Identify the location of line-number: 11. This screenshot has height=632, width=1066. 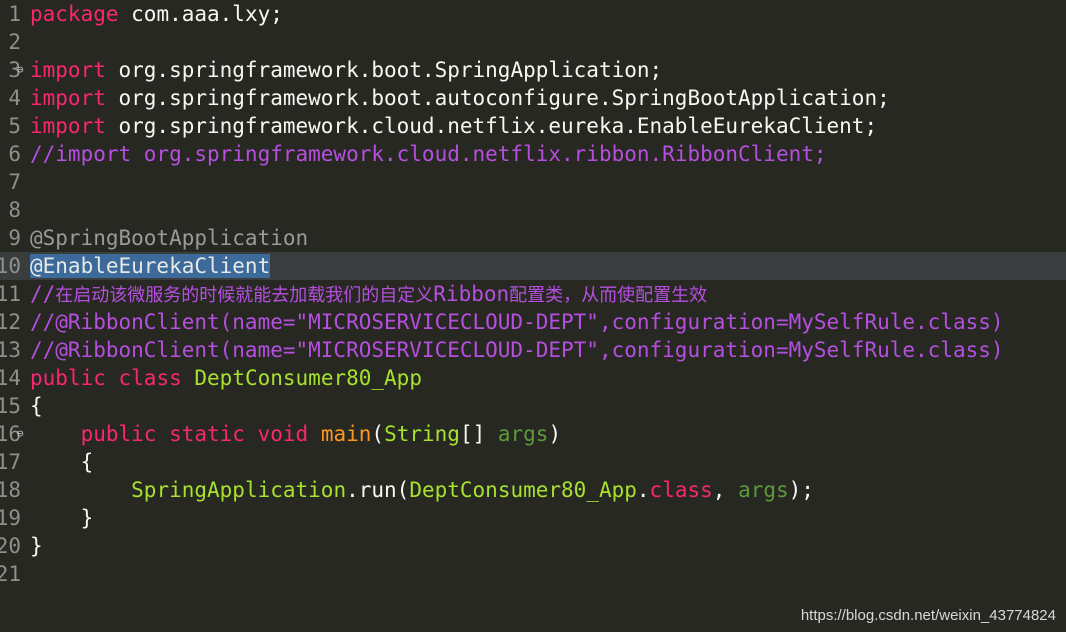
(10, 294).